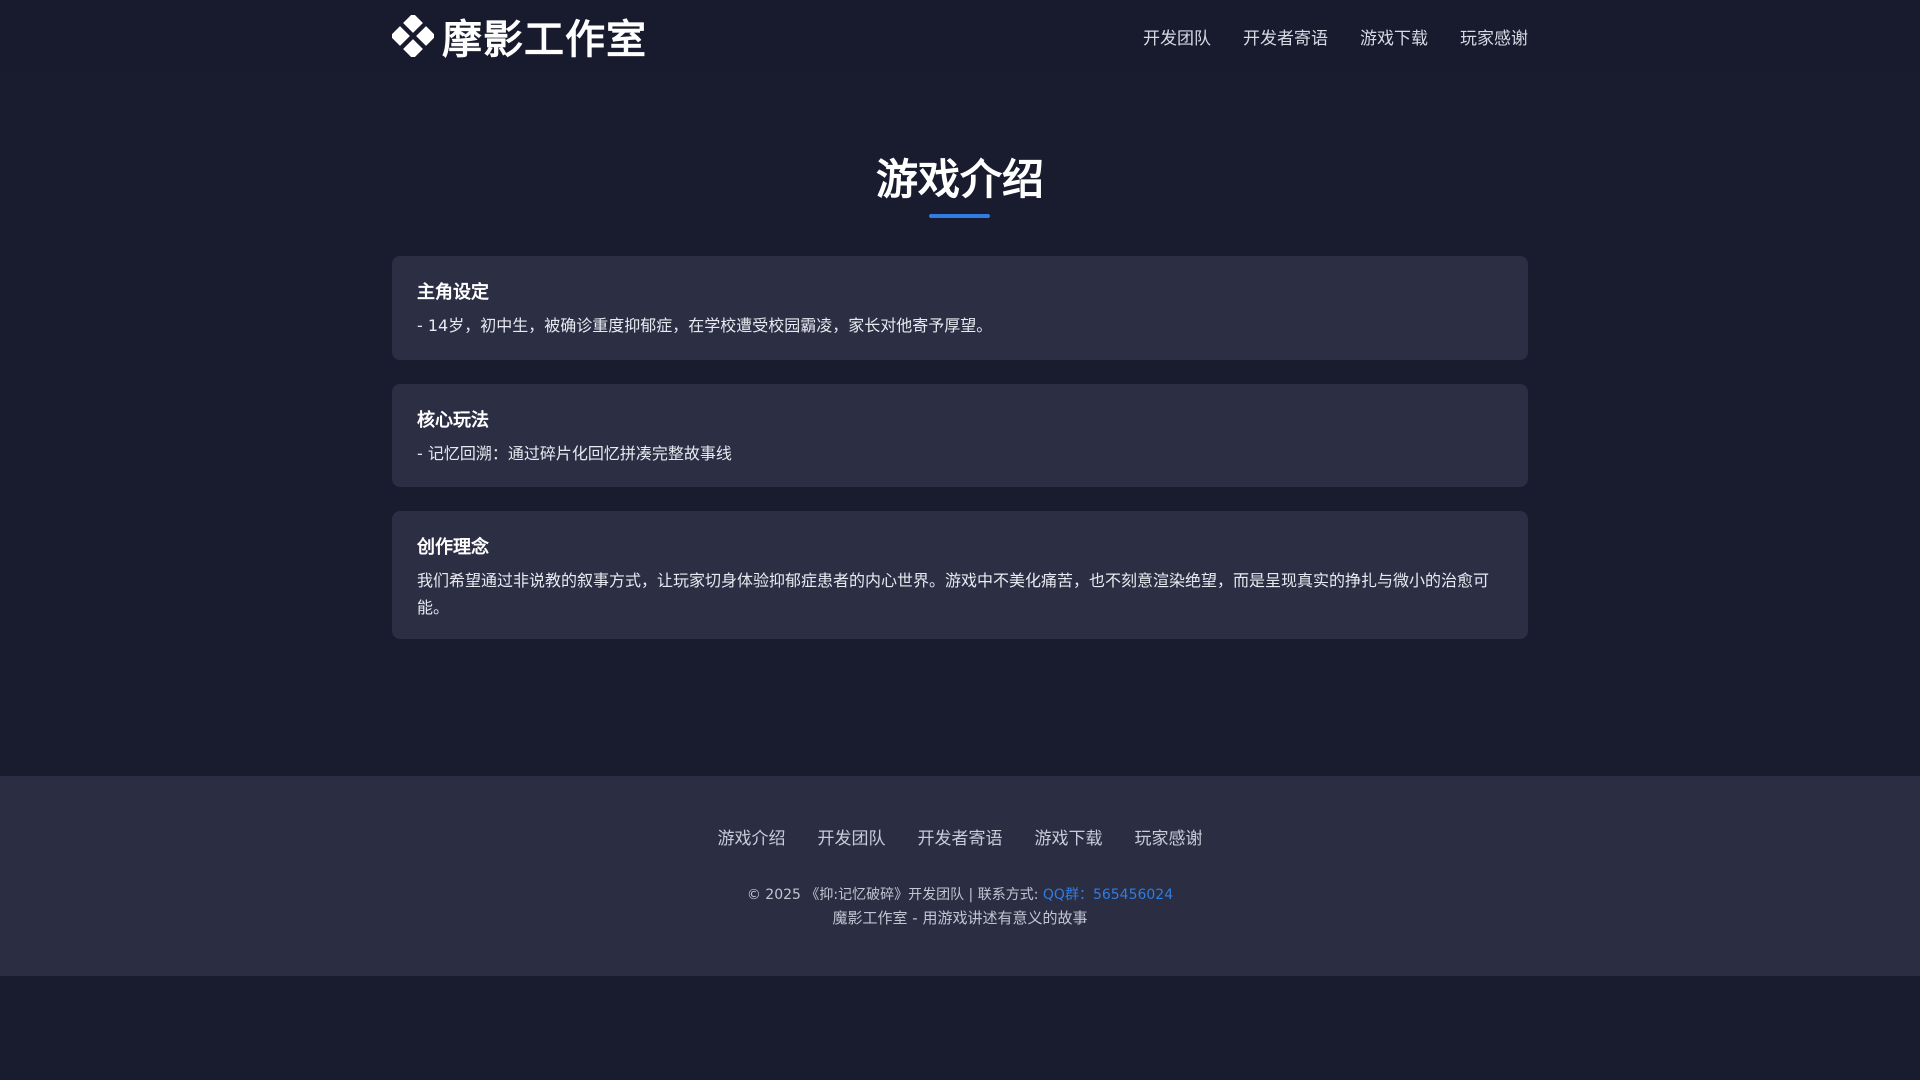 Image resolution: width=1920 pixels, height=1080 pixels. I want to click on qq-group-link: QQ群：565456024, so click(1108, 895).